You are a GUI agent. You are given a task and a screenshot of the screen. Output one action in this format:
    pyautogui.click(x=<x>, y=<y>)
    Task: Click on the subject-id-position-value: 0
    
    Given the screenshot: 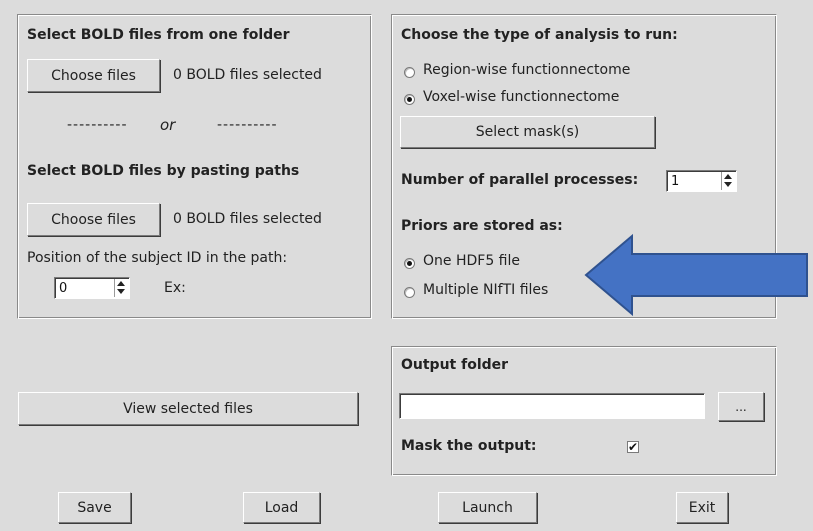 What is the action you would take?
    pyautogui.click(x=63, y=288)
    